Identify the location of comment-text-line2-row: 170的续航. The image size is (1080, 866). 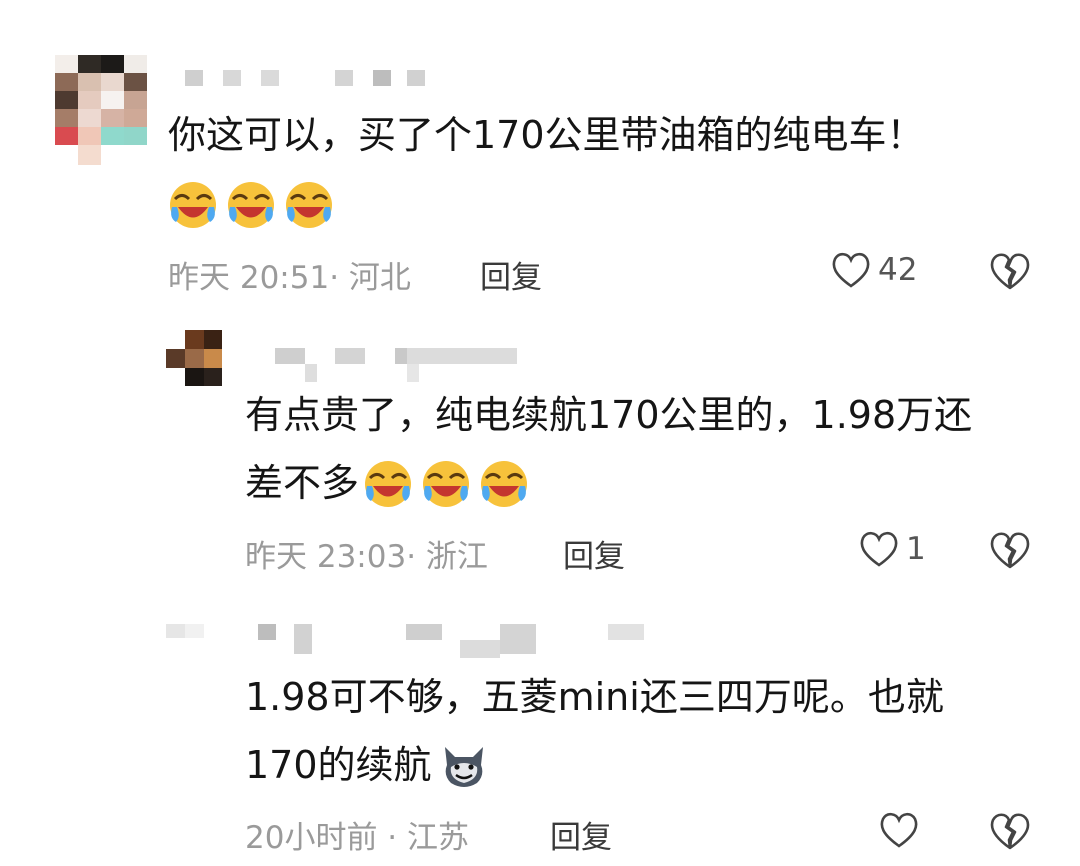
(372, 765).